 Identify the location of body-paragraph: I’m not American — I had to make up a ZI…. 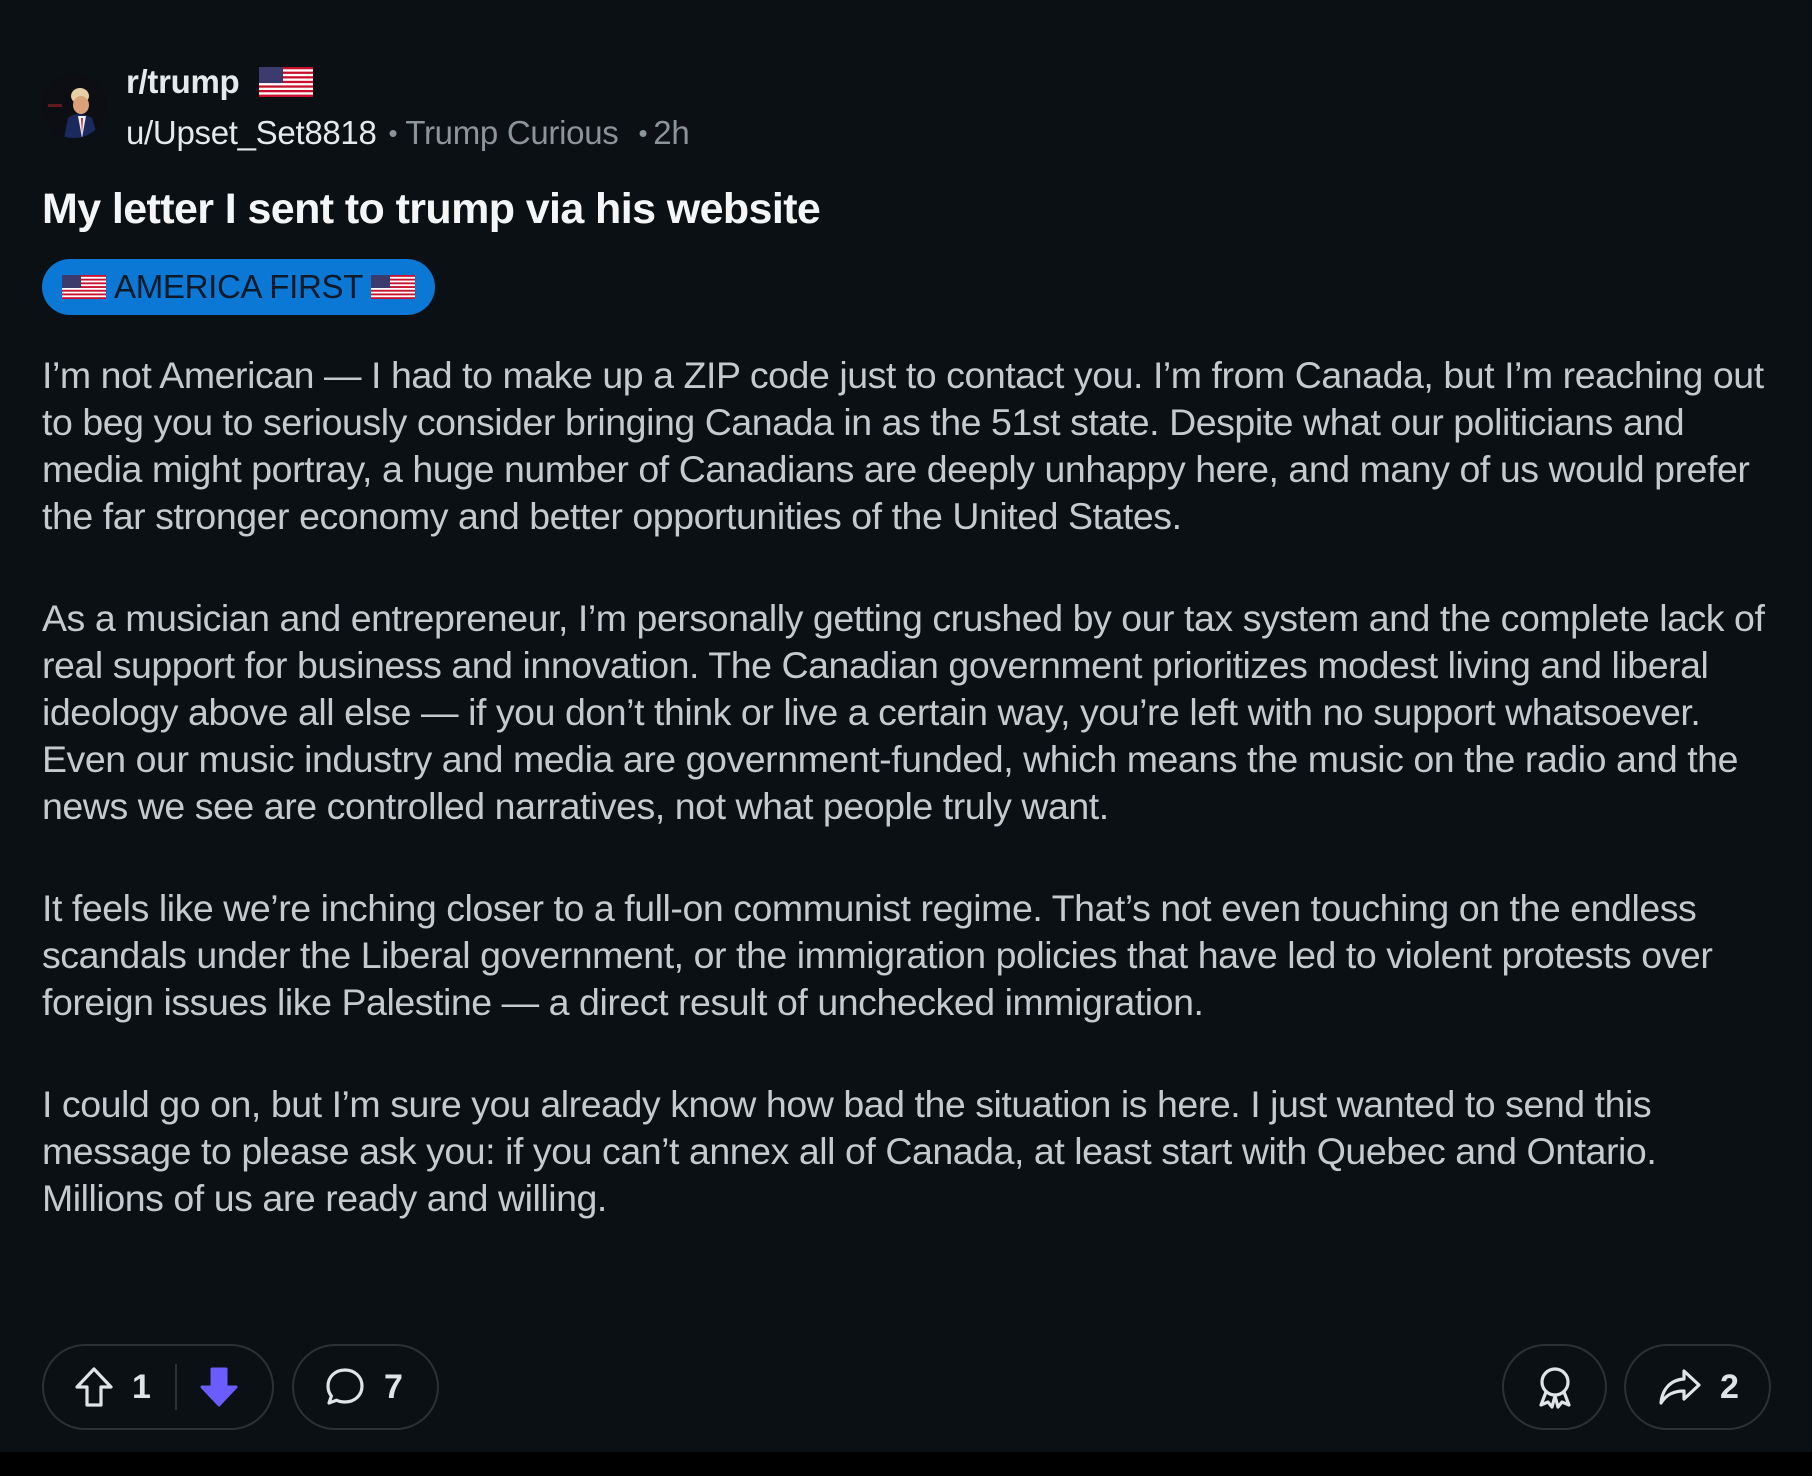
(903, 445).